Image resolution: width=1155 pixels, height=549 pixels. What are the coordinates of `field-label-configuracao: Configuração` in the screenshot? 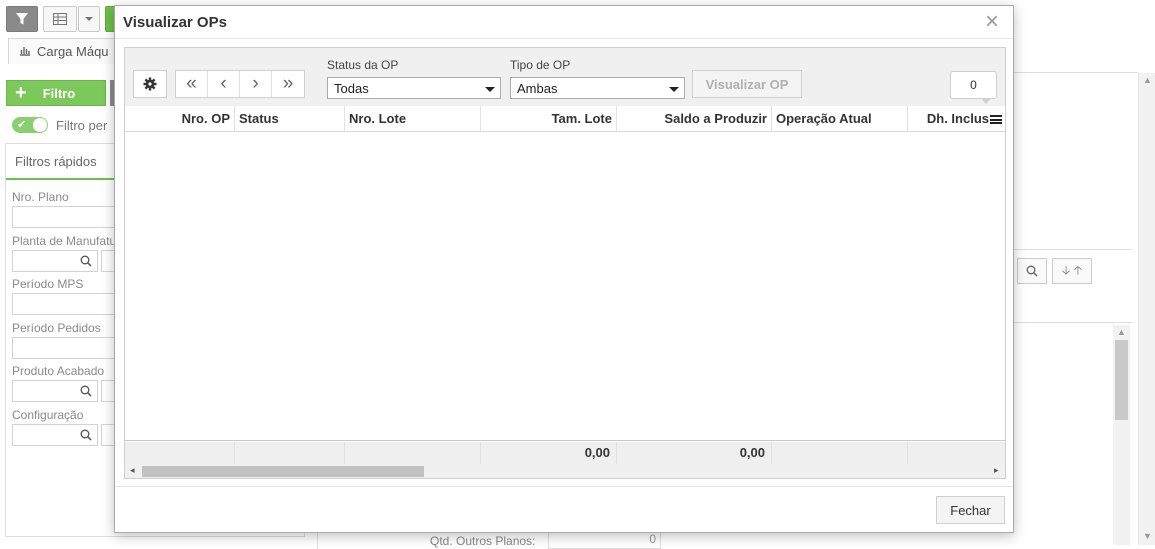 It's located at (48, 415).